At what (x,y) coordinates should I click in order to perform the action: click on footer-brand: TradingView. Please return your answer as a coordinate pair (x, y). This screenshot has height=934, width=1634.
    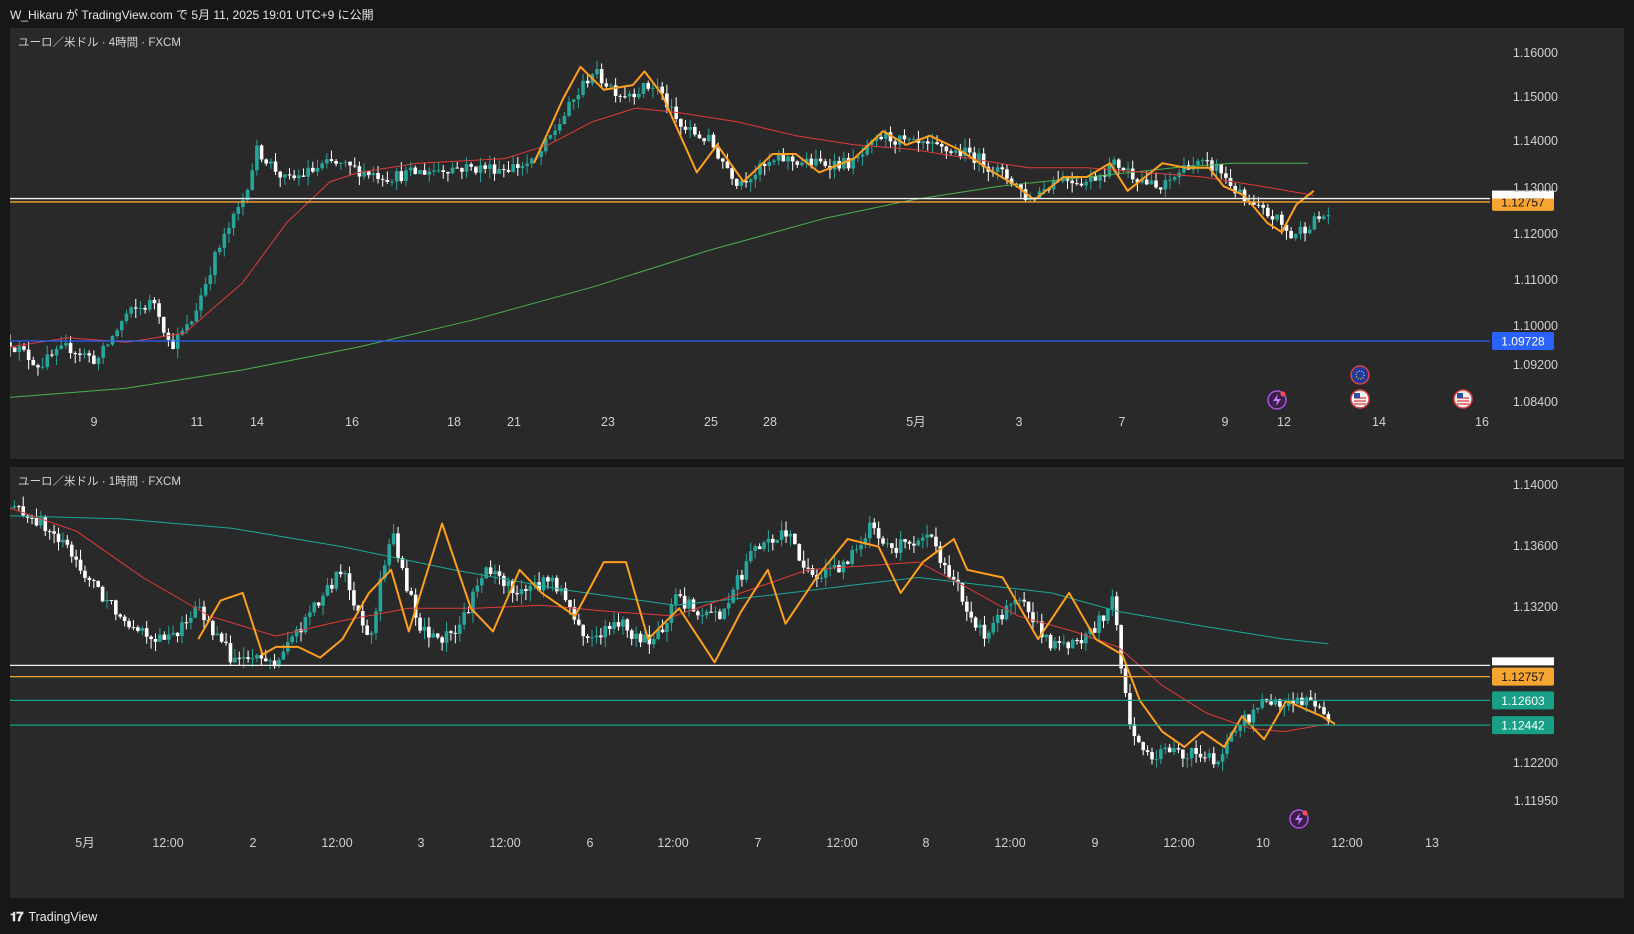
    Looking at the image, I should click on (62, 917).